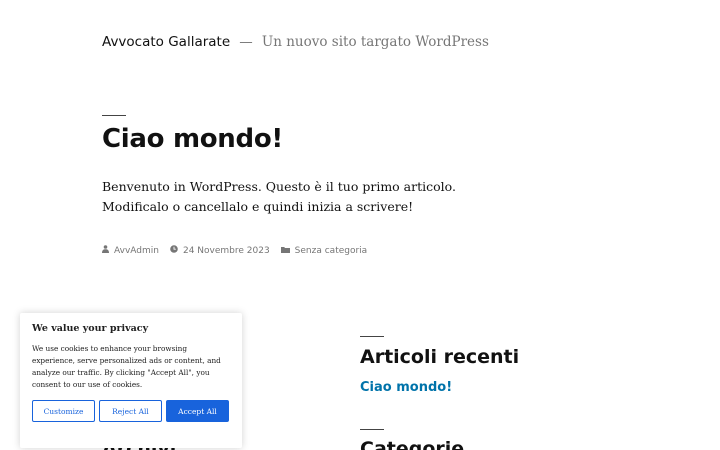 This screenshot has height=450, width=720. Describe the element at coordinates (375, 42) in the screenshot. I see `site-tagline: Un nuovo sito targato WordPress` at that location.